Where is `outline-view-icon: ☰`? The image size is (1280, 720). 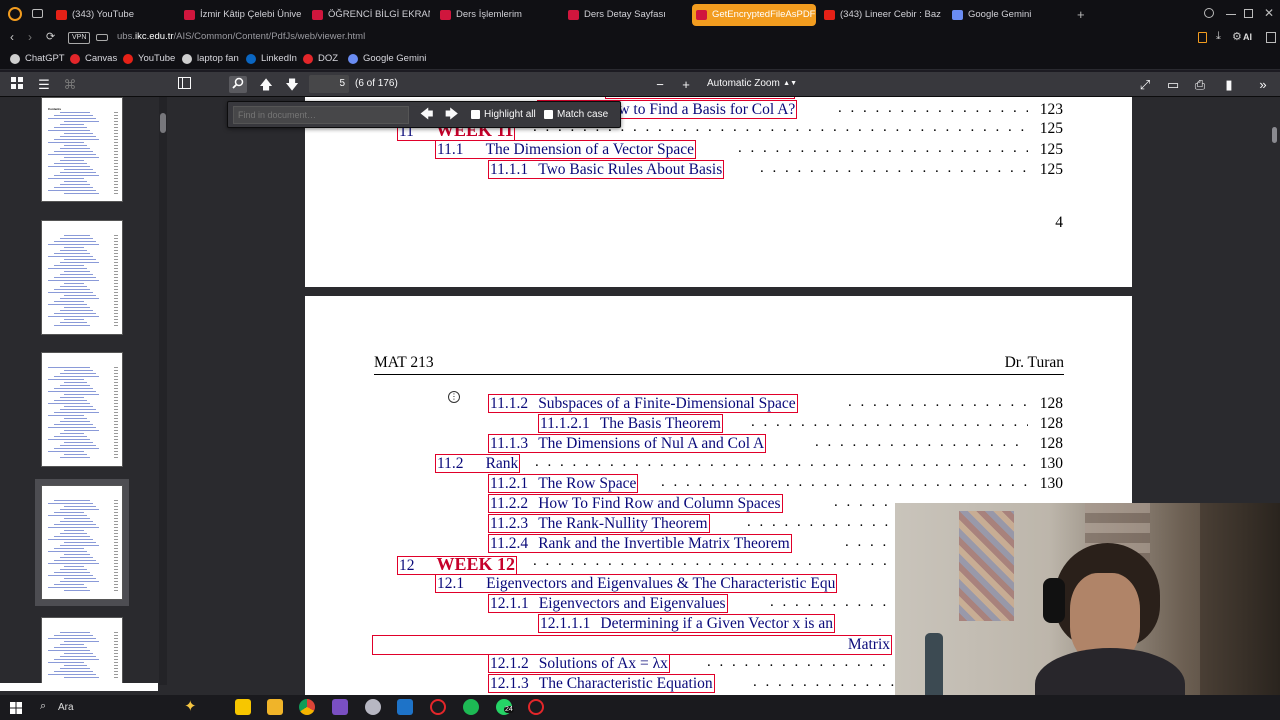 outline-view-icon: ☰ is located at coordinates (44, 84).